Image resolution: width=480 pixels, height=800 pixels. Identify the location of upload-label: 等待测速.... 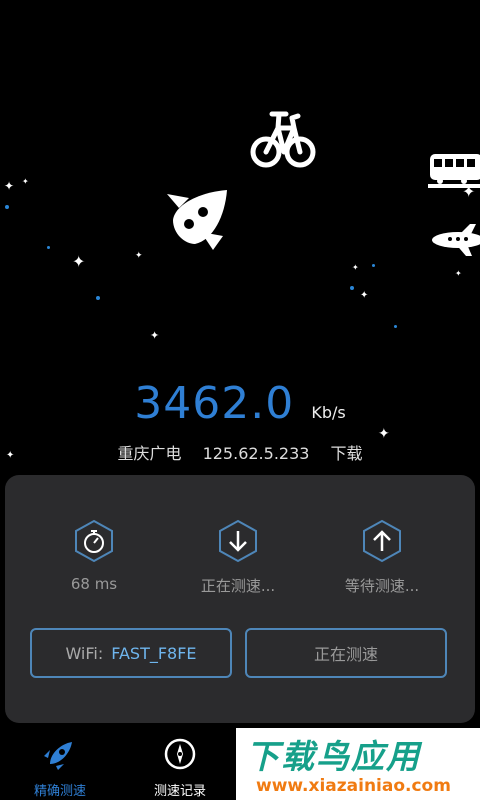
(382, 586).